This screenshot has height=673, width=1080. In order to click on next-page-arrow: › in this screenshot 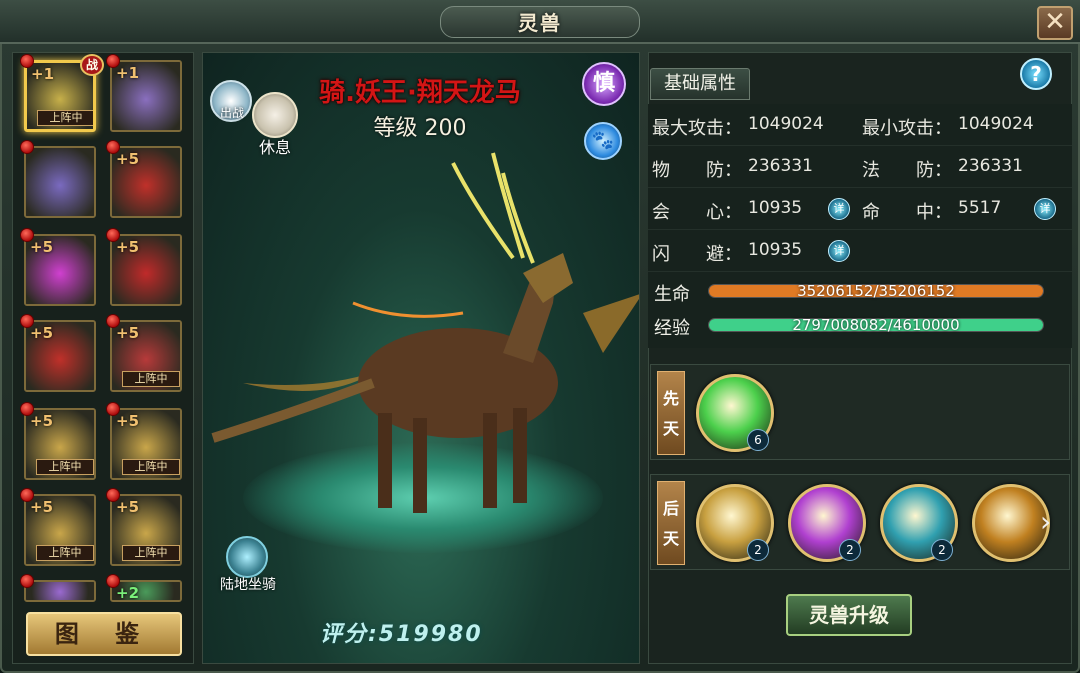, I will do `click(1050, 522)`.